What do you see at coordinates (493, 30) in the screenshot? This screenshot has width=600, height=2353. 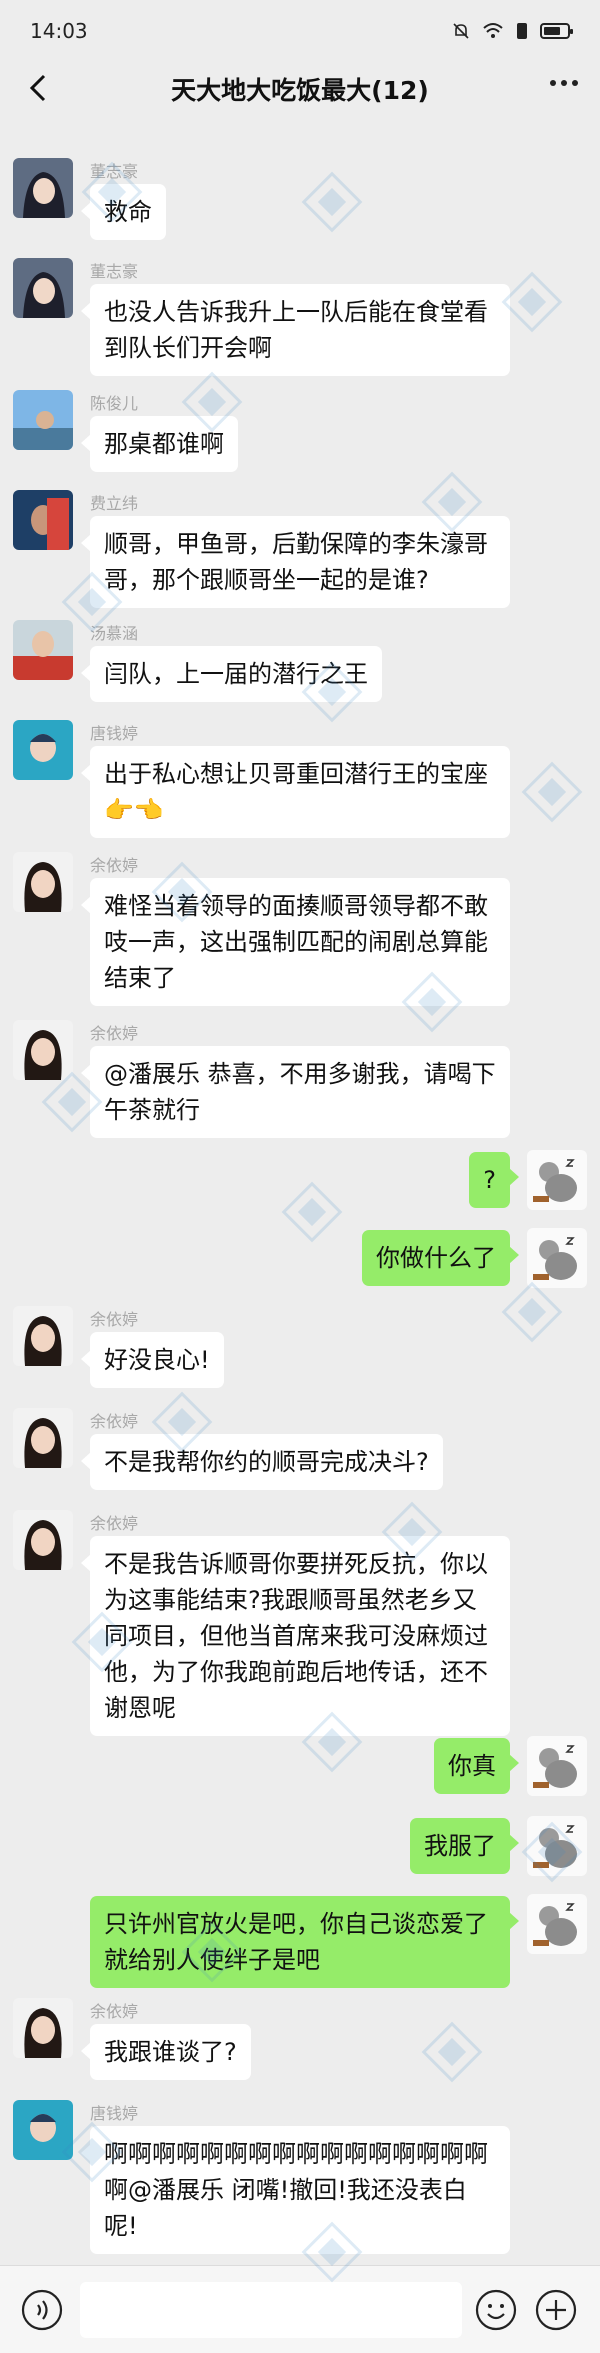 I see `wifi-icon` at bounding box center [493, 30].